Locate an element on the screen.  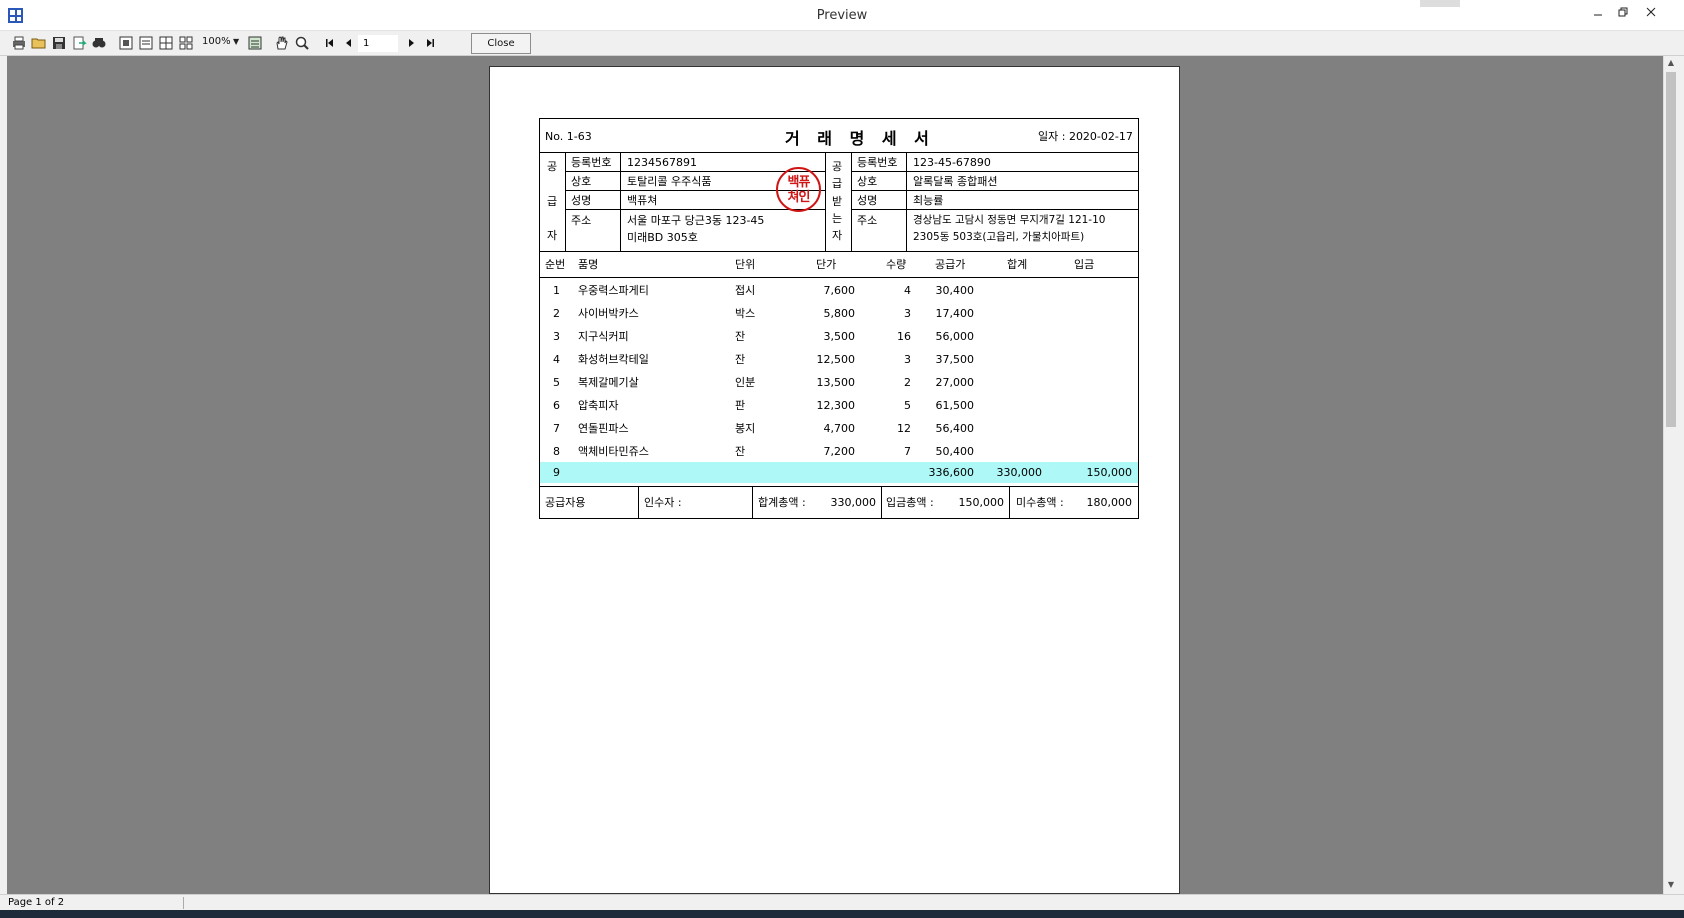
row-supply: 61,500 is located at coordinates (955, 405).